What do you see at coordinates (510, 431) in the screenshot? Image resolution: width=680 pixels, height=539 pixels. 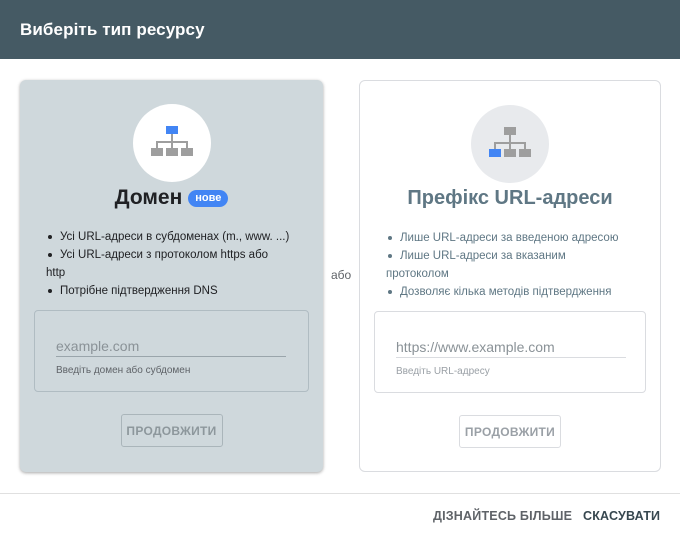 I see `prefix-continue-button: ПРОДОВЖИТИ` at bounding box center [510, 431].